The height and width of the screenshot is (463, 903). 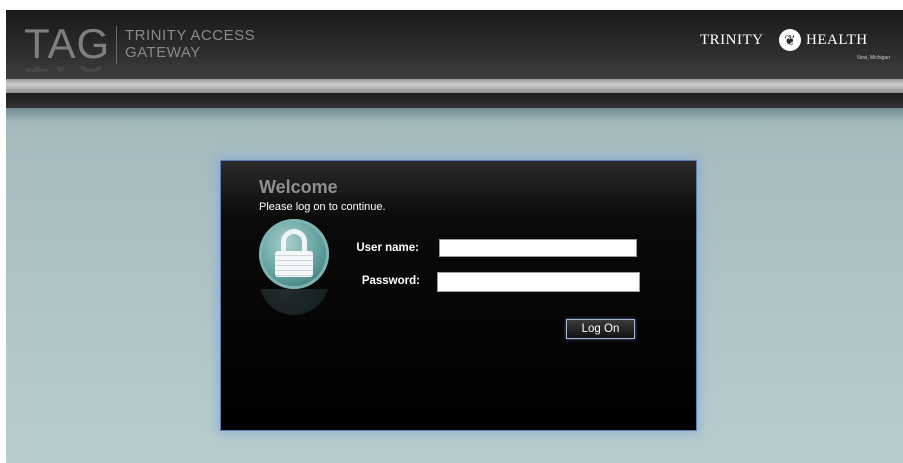 I want to click on tag-name-line1: TRINITY ACCESS, so click(x=190, y=35).